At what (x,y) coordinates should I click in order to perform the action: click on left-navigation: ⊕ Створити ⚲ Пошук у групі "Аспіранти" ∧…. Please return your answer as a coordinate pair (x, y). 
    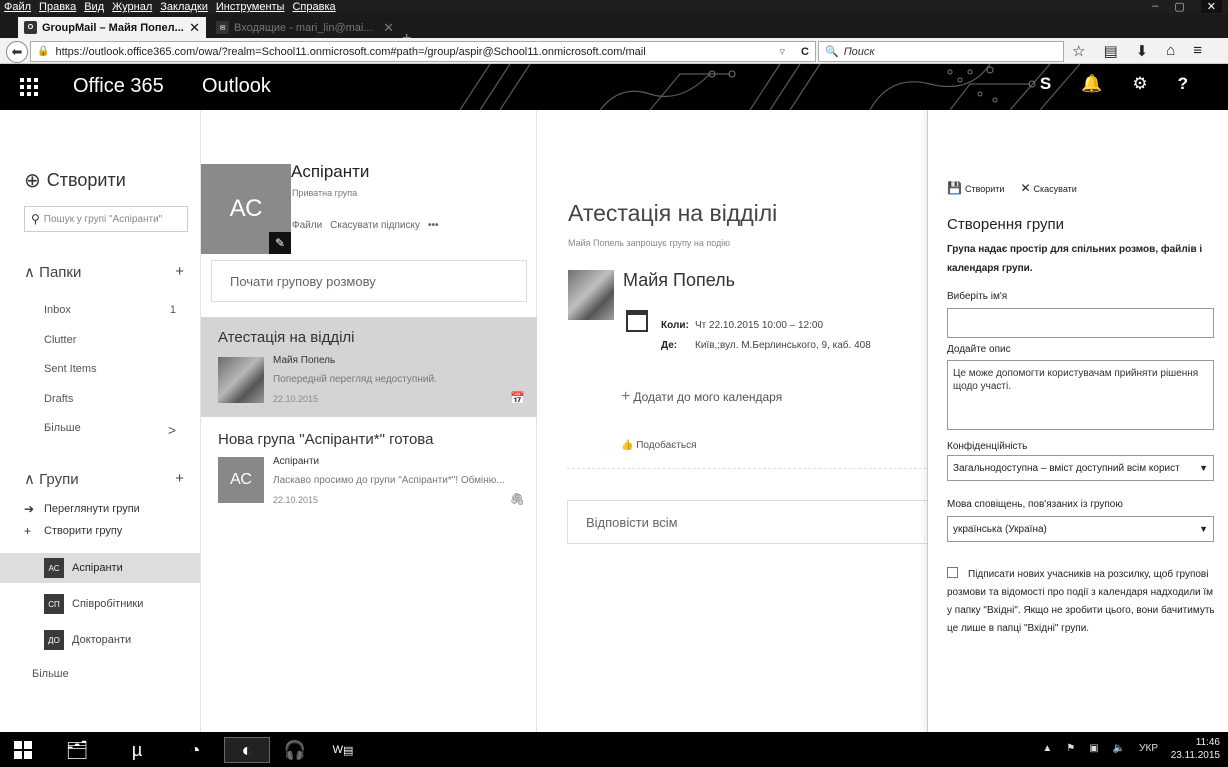
    Looking at the image, I should click on (100, 421).